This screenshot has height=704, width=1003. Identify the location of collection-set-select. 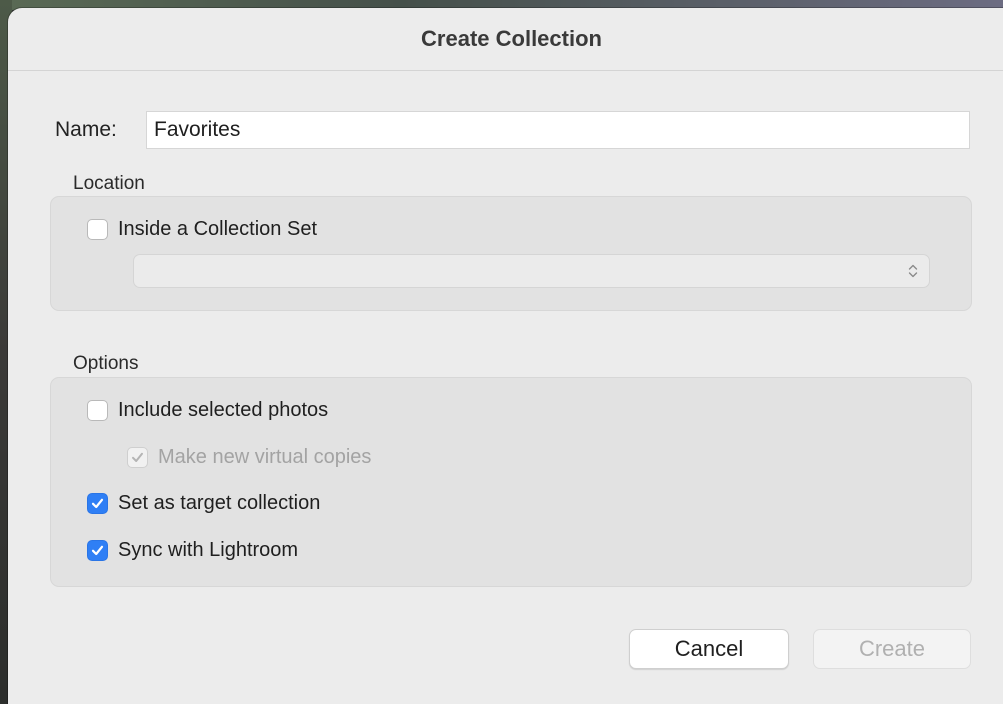
(531, 271).